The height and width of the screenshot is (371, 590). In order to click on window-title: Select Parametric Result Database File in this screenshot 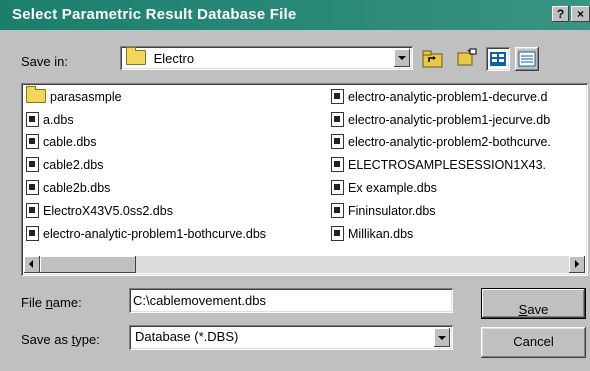, I will do `click(154, 14)`.